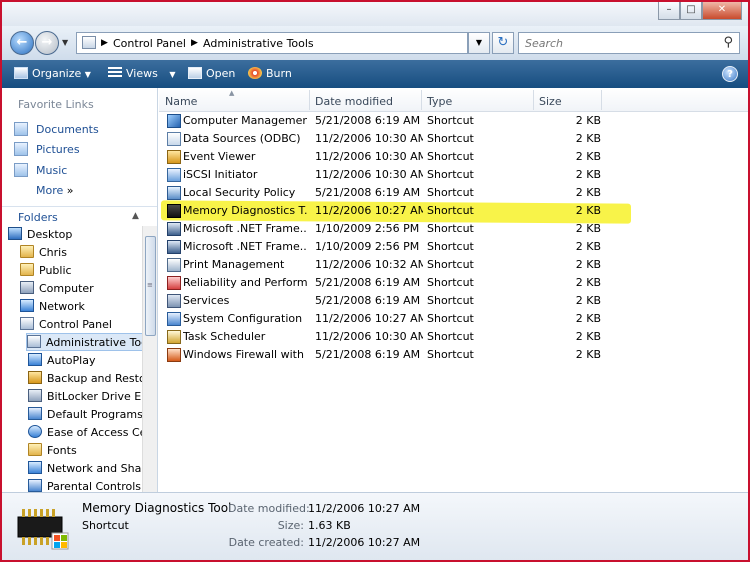 Image resolution: width=750 pixels, height=562 pixels. Describe the element at coordinates (75, 324) in the screenshot. I see `tree-item-label: Control Panel` at that location.